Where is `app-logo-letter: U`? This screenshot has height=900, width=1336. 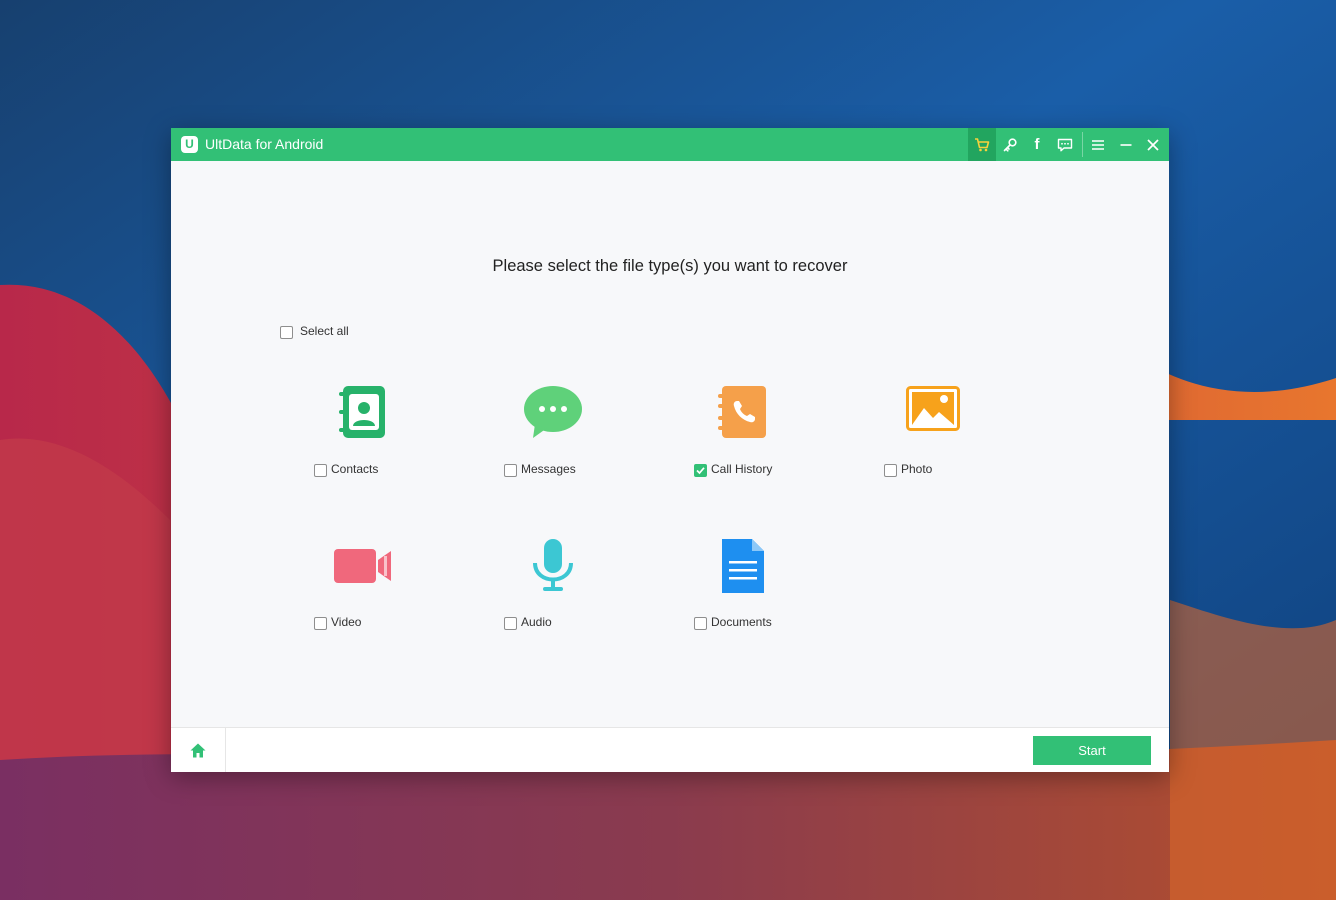
app-logo-letter: U is located at coordinates (189, 144).